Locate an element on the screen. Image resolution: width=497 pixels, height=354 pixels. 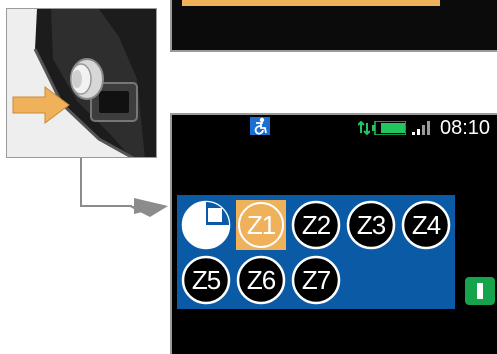
zone-button-z6: Z6 is located at coordinates (261, 280).